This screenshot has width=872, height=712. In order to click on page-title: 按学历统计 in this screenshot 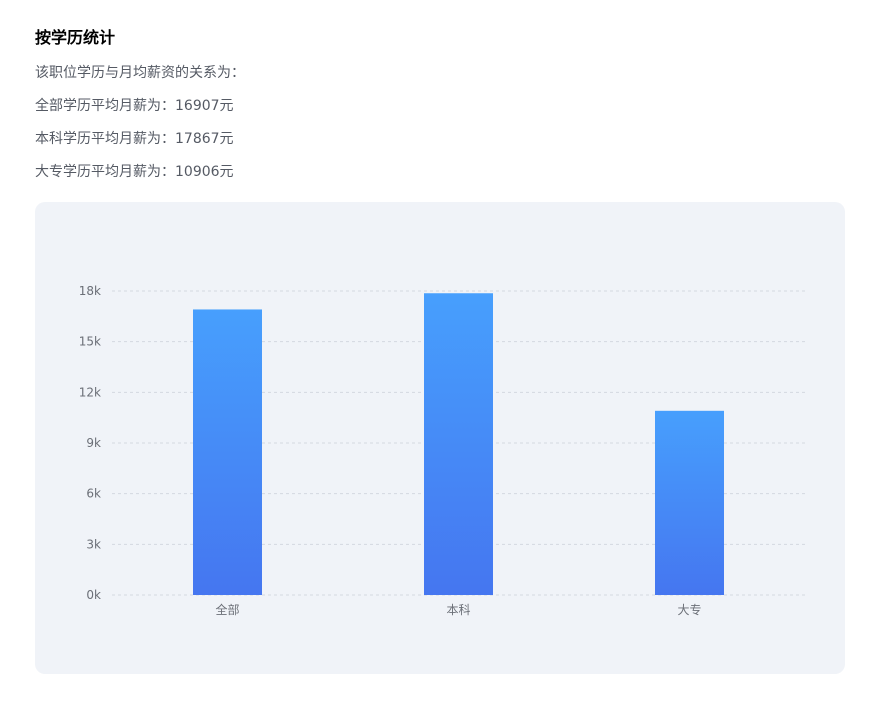, I will do `click(75, 37)`.